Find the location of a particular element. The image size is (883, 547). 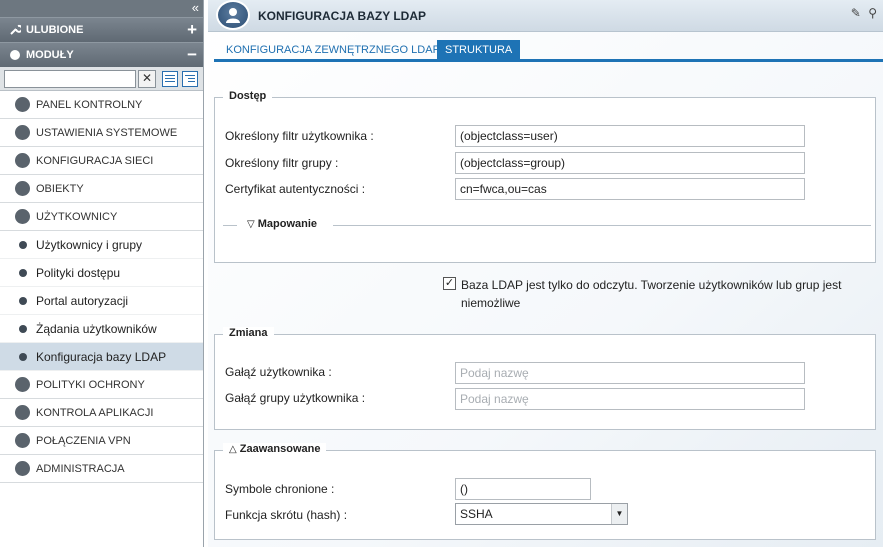

hash-function-label: Funkcja skrótu (hash) : is located at coordinates (286, 515).